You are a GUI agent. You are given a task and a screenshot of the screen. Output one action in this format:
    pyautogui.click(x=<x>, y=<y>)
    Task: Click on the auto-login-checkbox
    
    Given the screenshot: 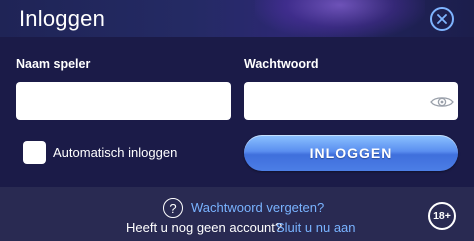 What is the action you would take?
    pyautogui.click(x=34, y=152)
    